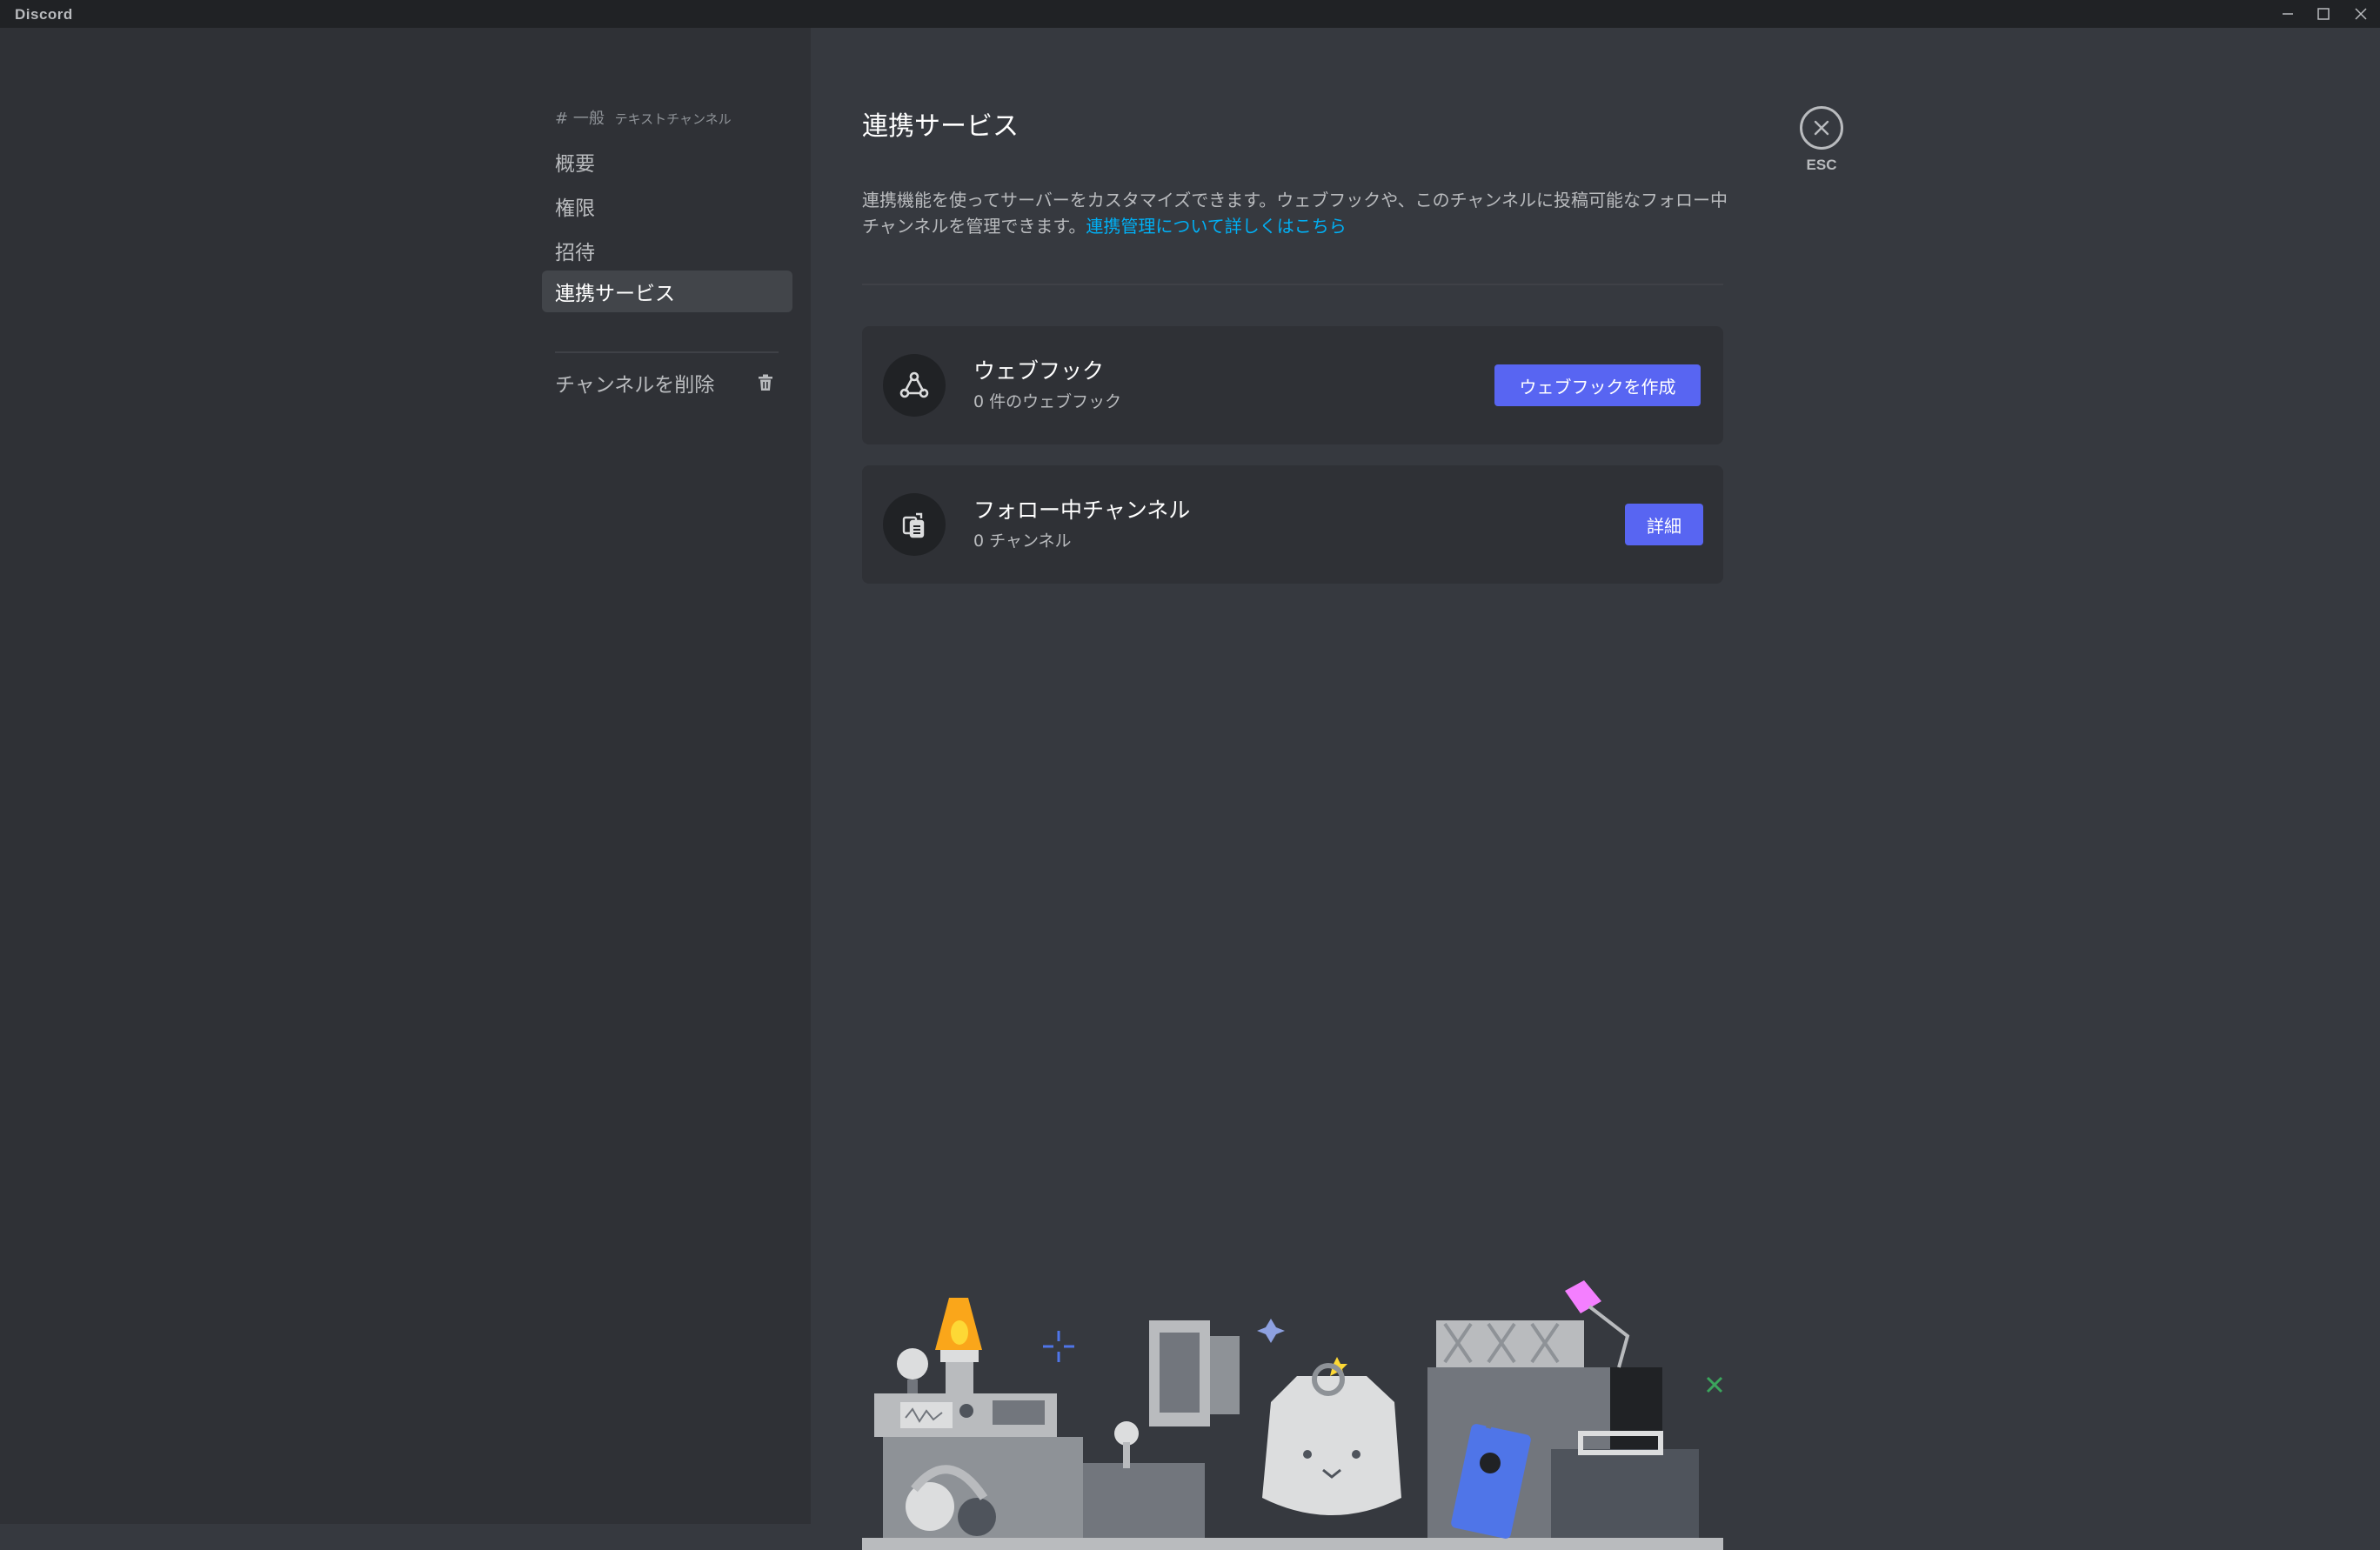  What do you see at coordinates (588, 119) in the screenshot?
I see `channel-name: 一般` at bounding box center [588, 119].